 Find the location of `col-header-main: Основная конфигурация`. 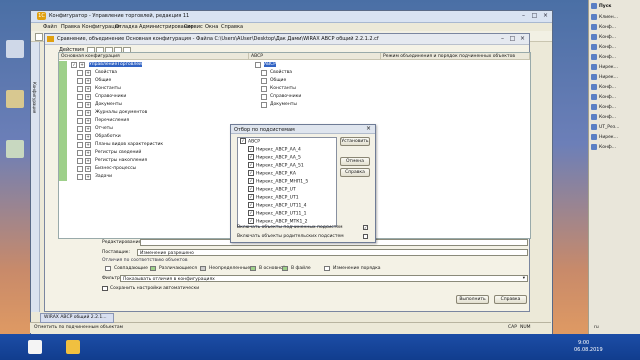

col-header-main: Основная конфигурация is located at coordinates (154, 56).